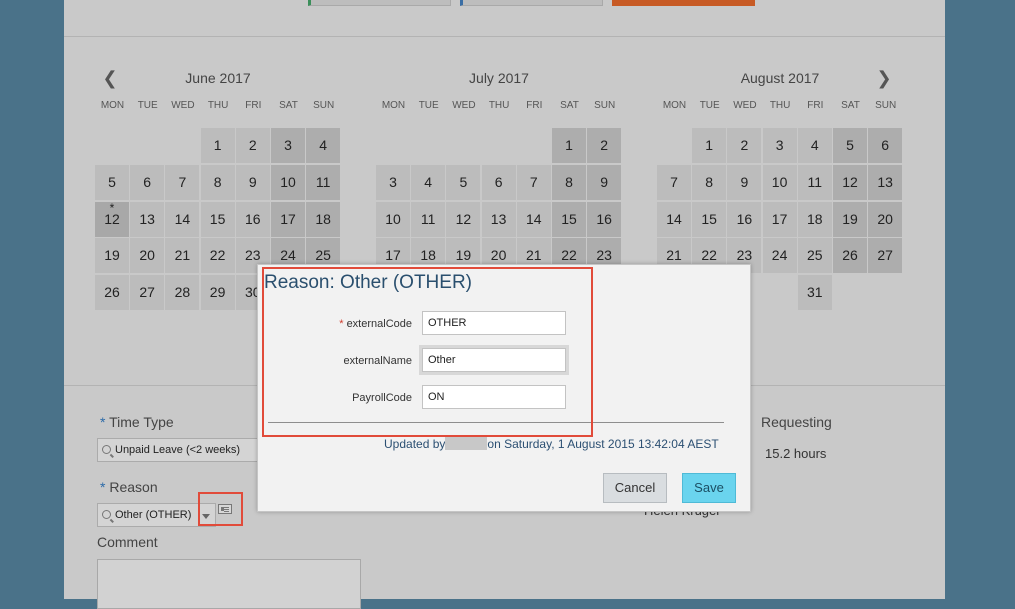 The image size is (1015, 609). Describe the element at coordinates (182, 293) in the screenshot. I see `calendar-day: 28` at that location.